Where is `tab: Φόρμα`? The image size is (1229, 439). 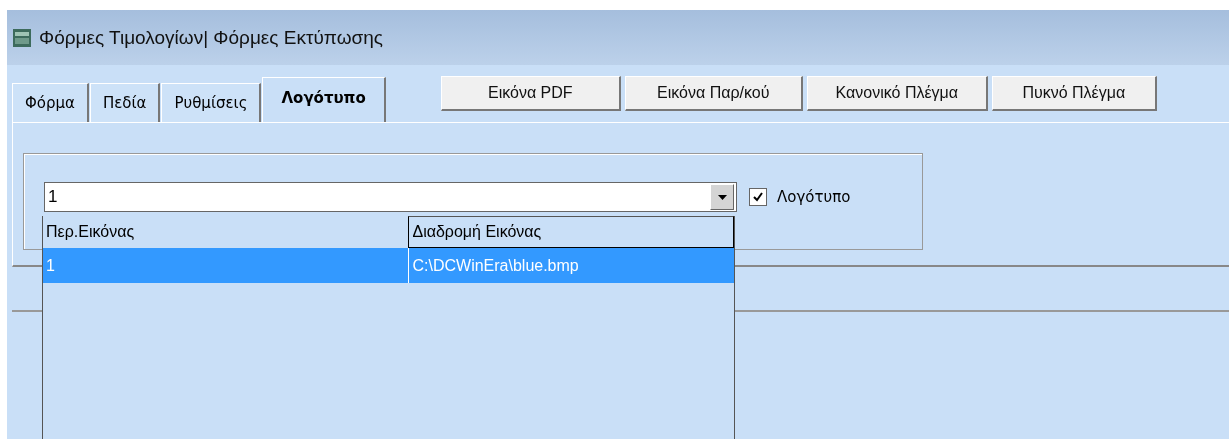
tab: Φόρμα is located at coordinates (50, 102).